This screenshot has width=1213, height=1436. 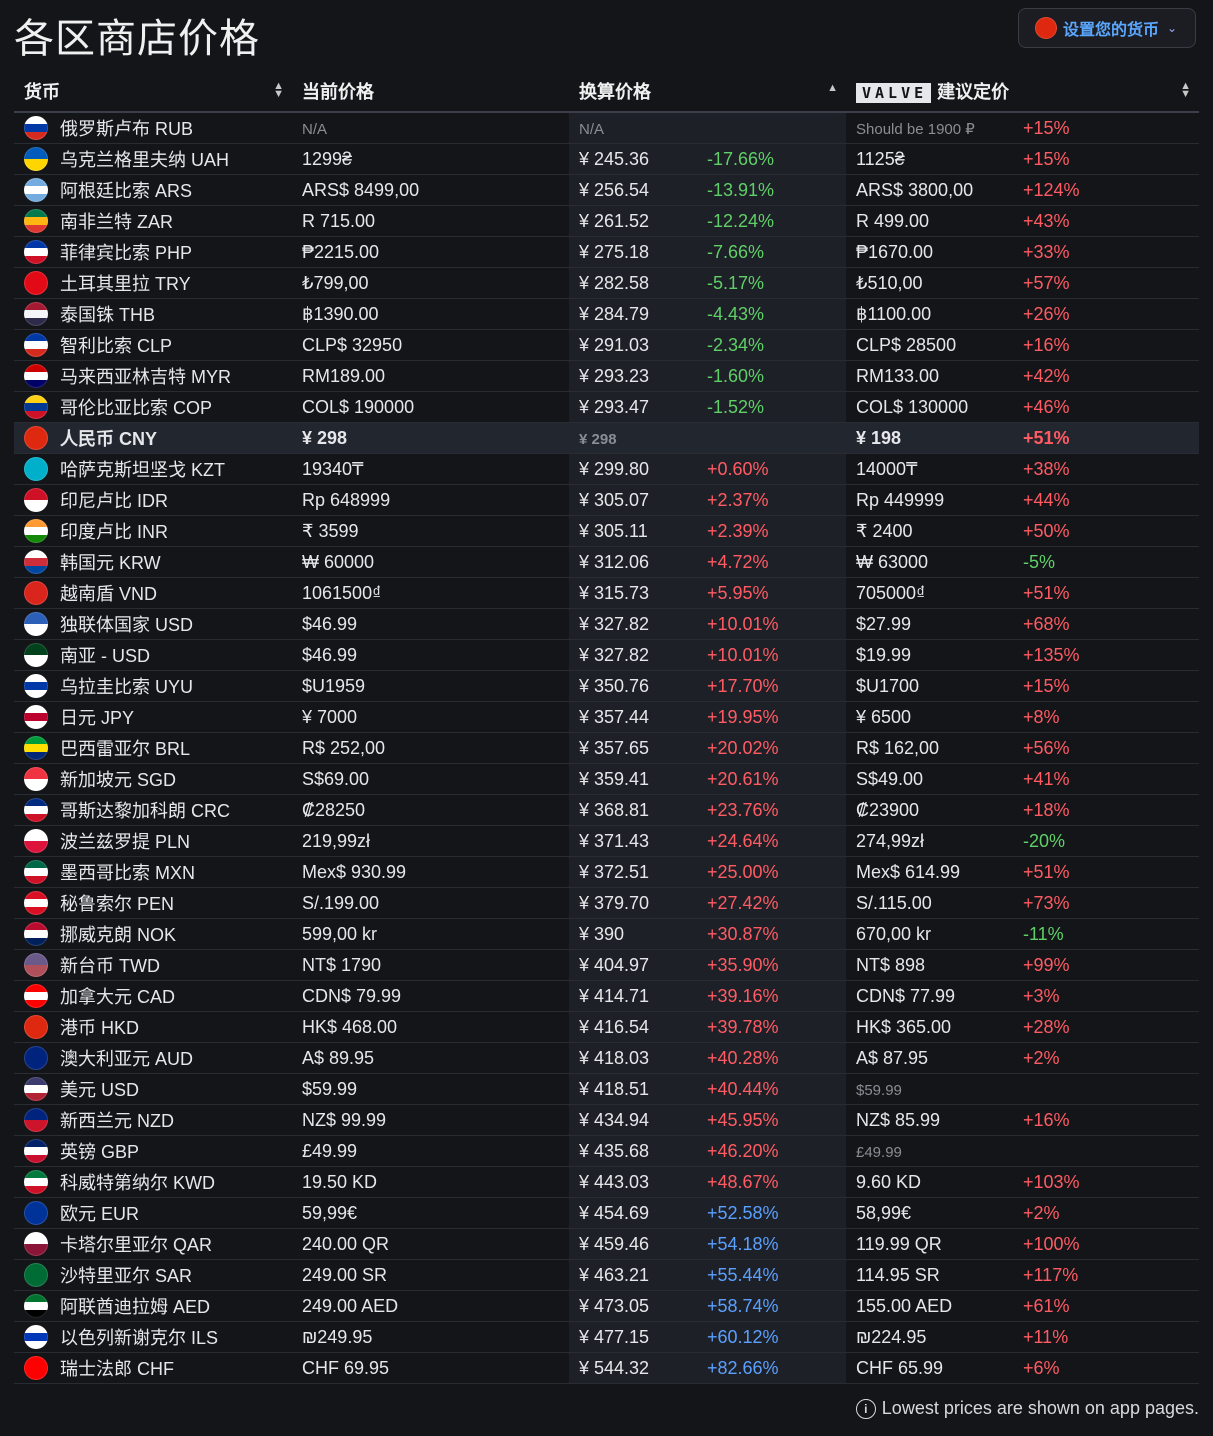 I want to click on recommended-price-cell: CLP$ 28500, so click(x=934, y=345).